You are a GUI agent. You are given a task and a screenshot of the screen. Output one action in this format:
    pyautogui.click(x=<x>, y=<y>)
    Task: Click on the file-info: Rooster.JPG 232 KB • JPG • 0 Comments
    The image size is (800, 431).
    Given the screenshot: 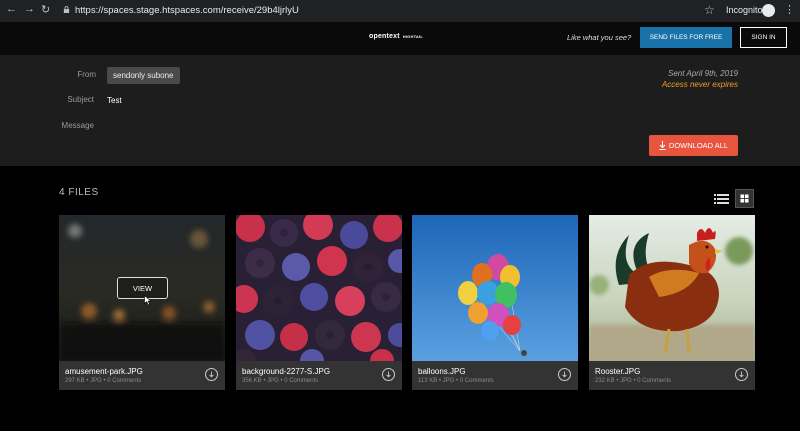 What is the action you would take?
    pyautogui.click(x=672, y=375)
    